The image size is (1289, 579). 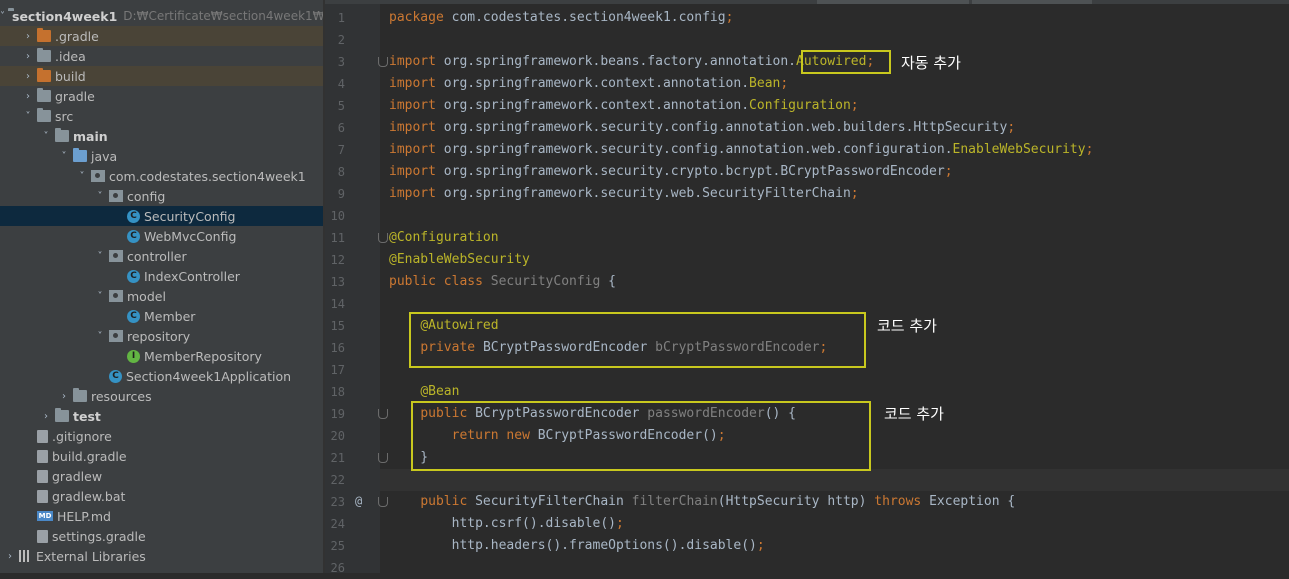 I want to click on code-token: @Configuration, so click(x=444, y=237).